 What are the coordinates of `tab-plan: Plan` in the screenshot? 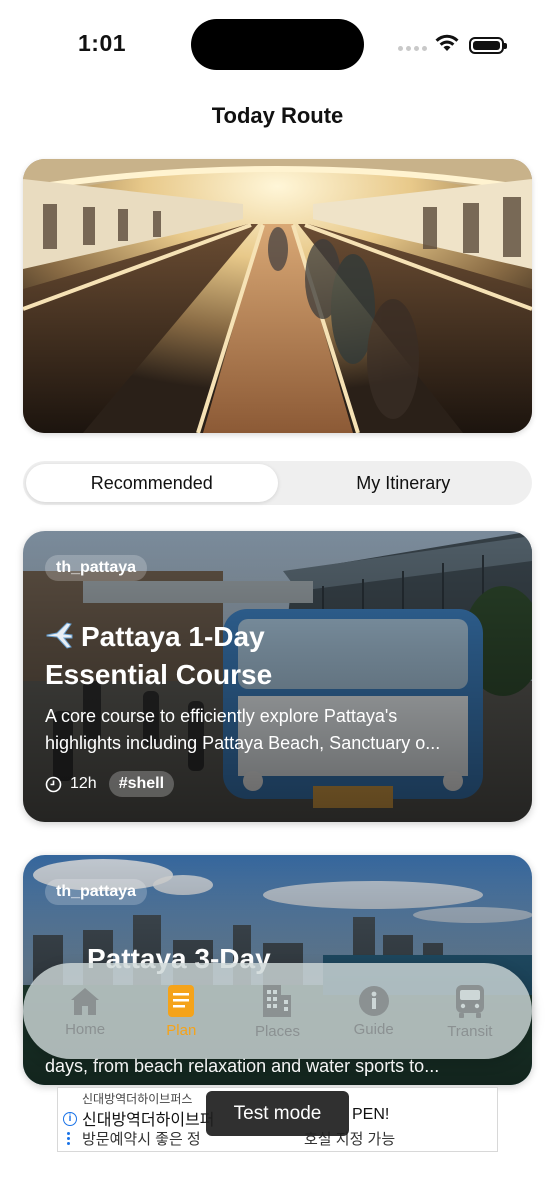 It's located at (181, 1011).